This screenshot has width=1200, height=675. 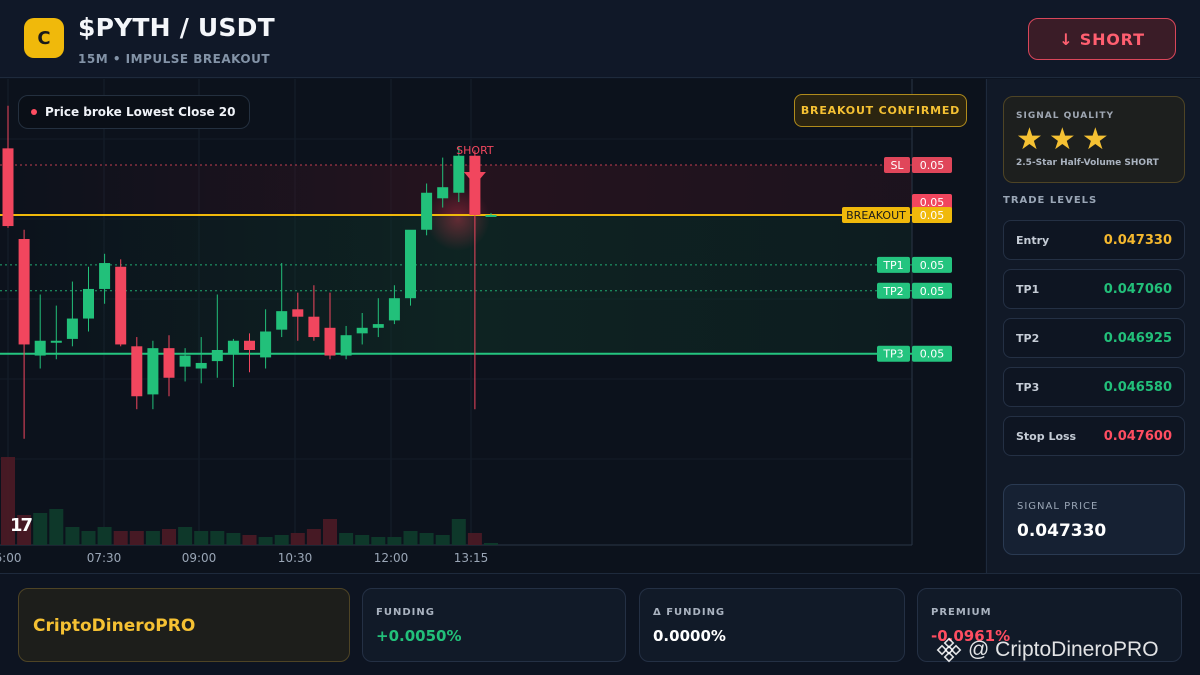 I want to click on watermark: @ CriptoDineroPRO, so click(x=1047, y=650).